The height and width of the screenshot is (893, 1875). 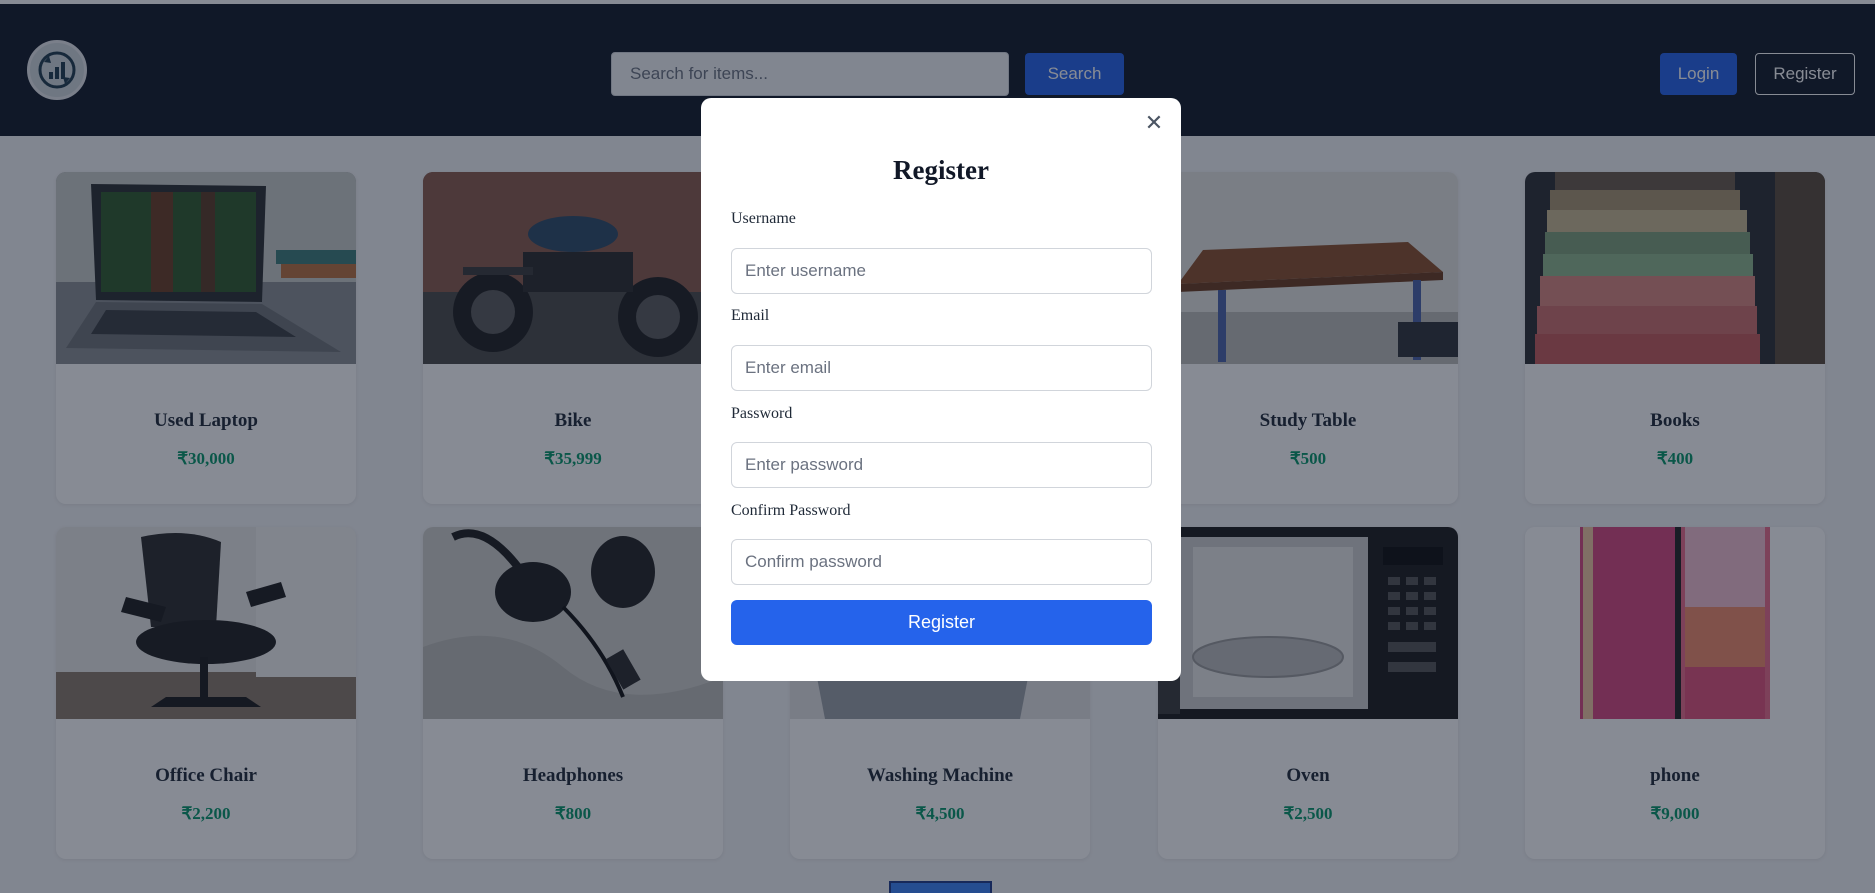 What do you see at coordinates (750, 315) in the screenshot?
I see `email-label: Email` at bounding box center [750, 315].